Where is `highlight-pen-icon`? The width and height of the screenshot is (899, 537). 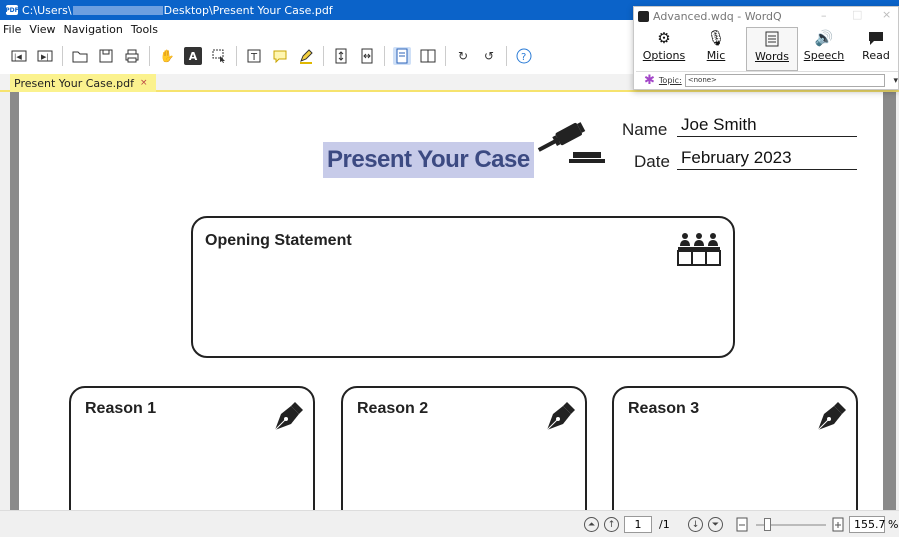
highlight-pen-icon is located at coordinates (306, 56).